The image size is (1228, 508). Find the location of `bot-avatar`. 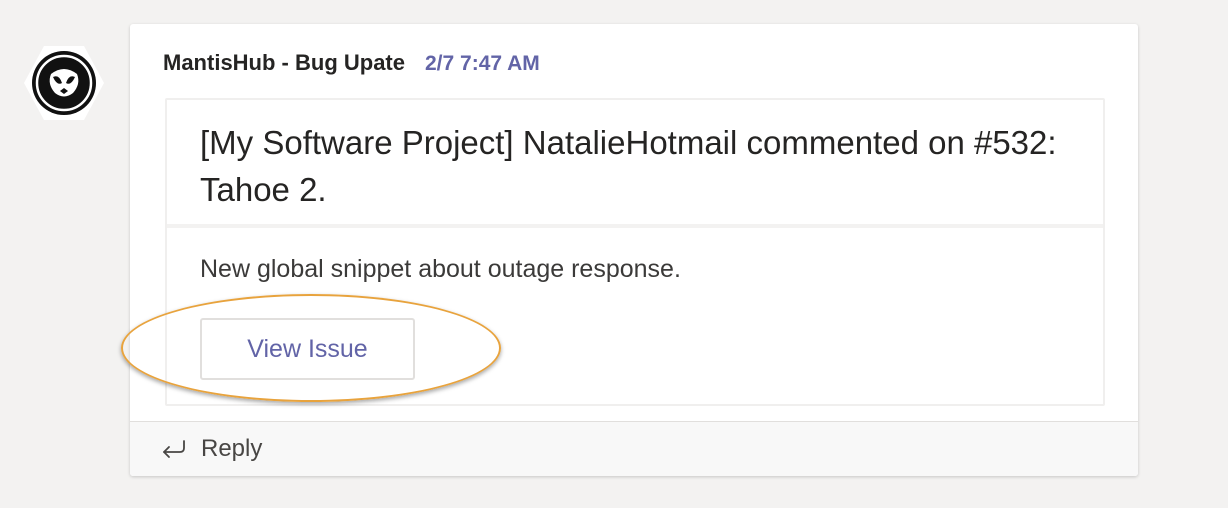

bot-avatar is located at coordinates (64, 83).